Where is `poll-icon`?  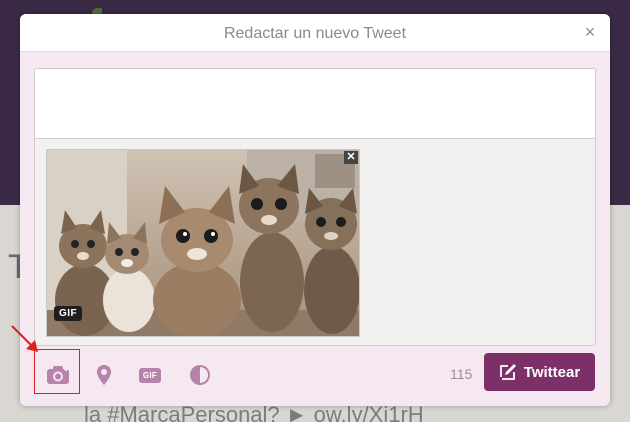 poll-icon is located at coordinates (200, 375).